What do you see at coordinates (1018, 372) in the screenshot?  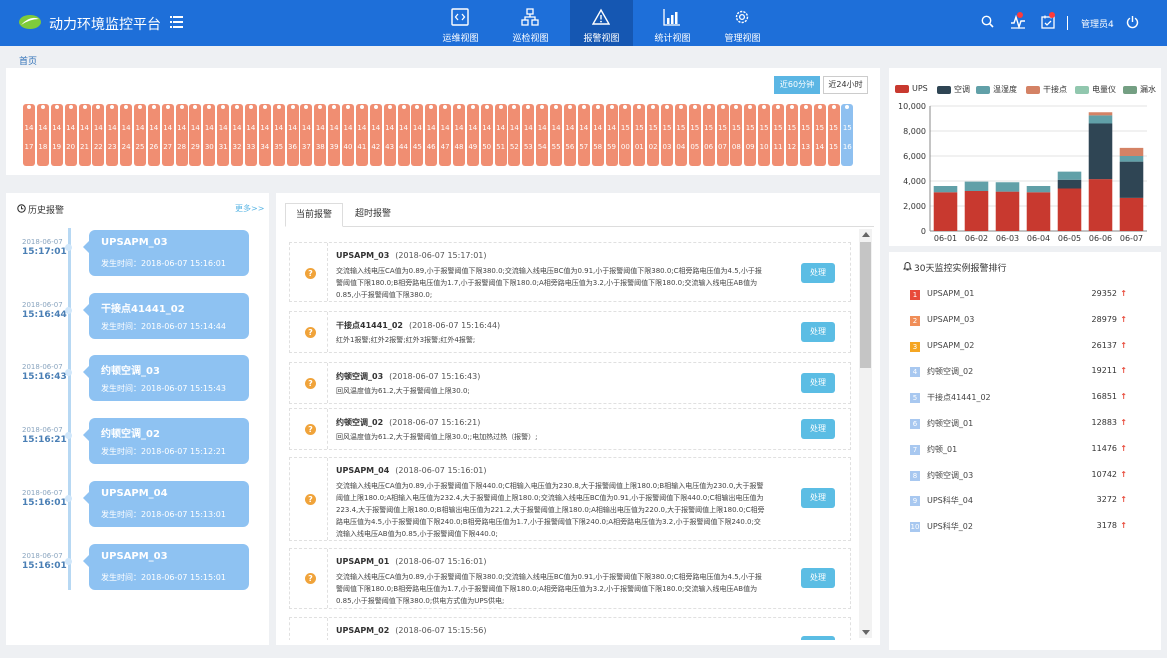 I see `ranking-row: 4 约顿空调_02 19211 ↑` at bounding box center [1018, 372].